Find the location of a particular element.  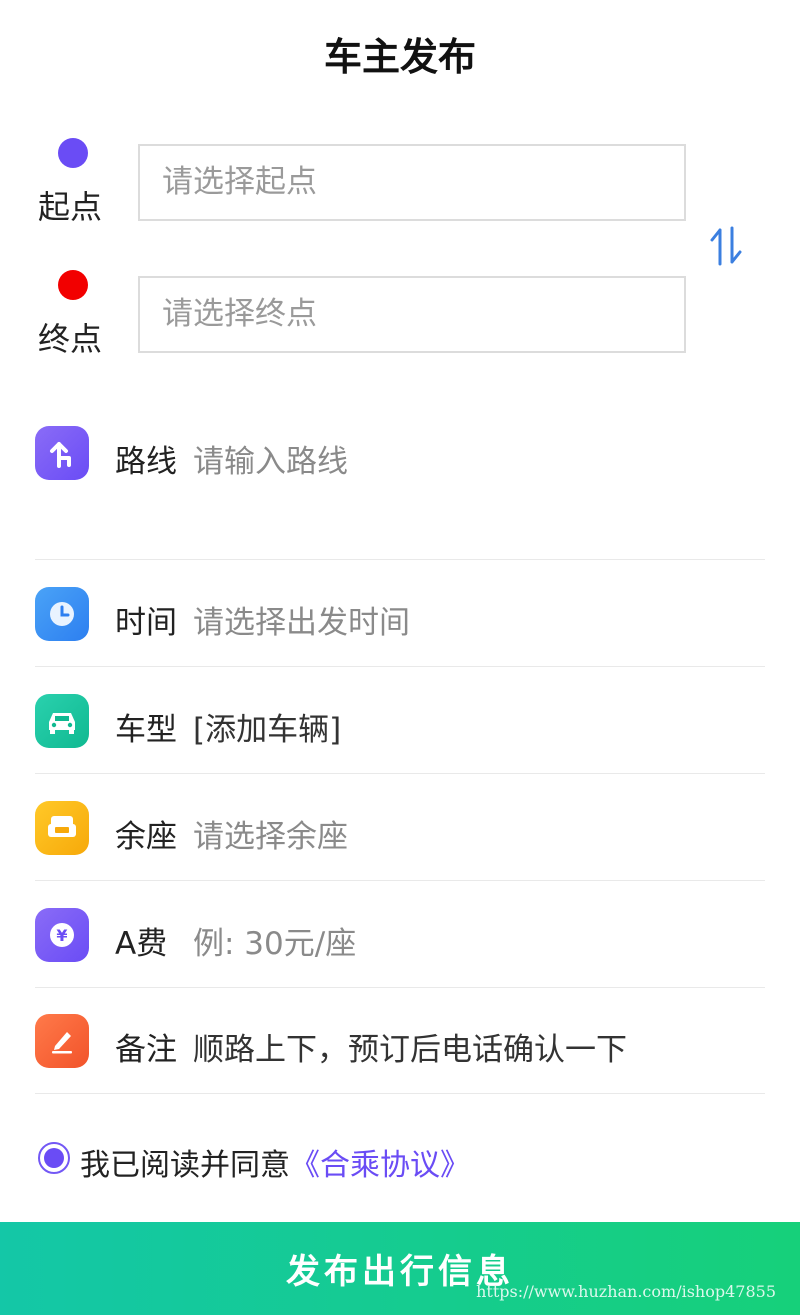

publish-button: 发布出行信息 https://www.huzhan.com/ishop47855 is located at coordinates (400, 1268).